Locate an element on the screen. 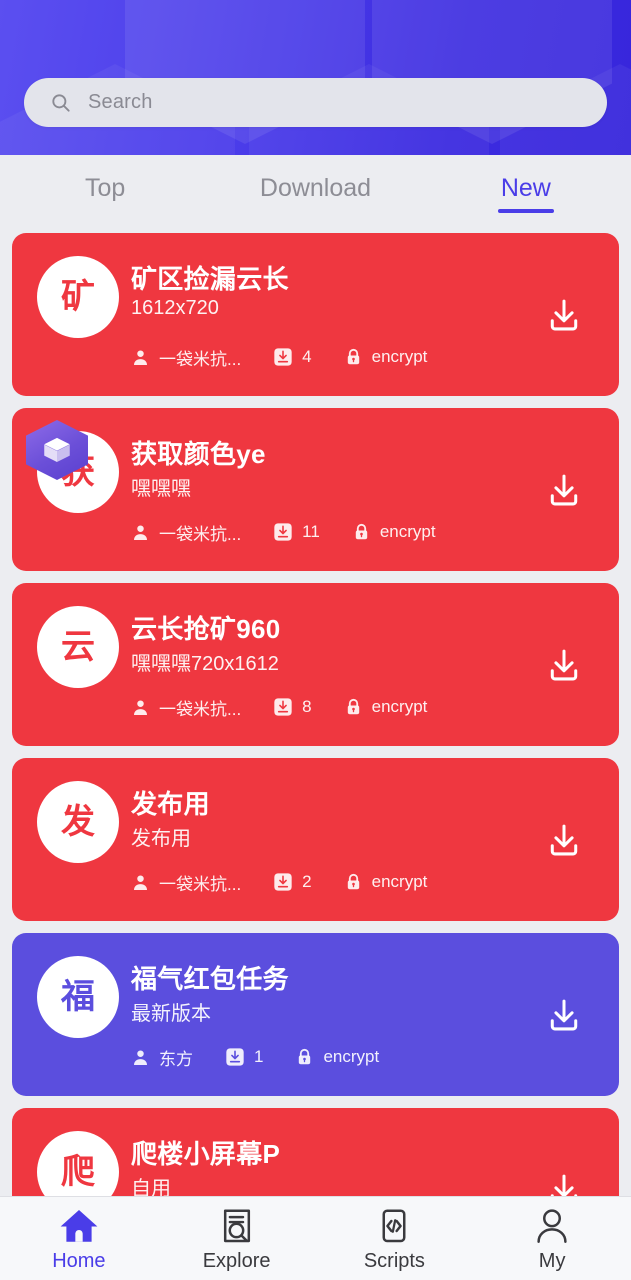 This screenshot has height=1280, width=631. tab-label: Top is located at coordinates (105, 187).